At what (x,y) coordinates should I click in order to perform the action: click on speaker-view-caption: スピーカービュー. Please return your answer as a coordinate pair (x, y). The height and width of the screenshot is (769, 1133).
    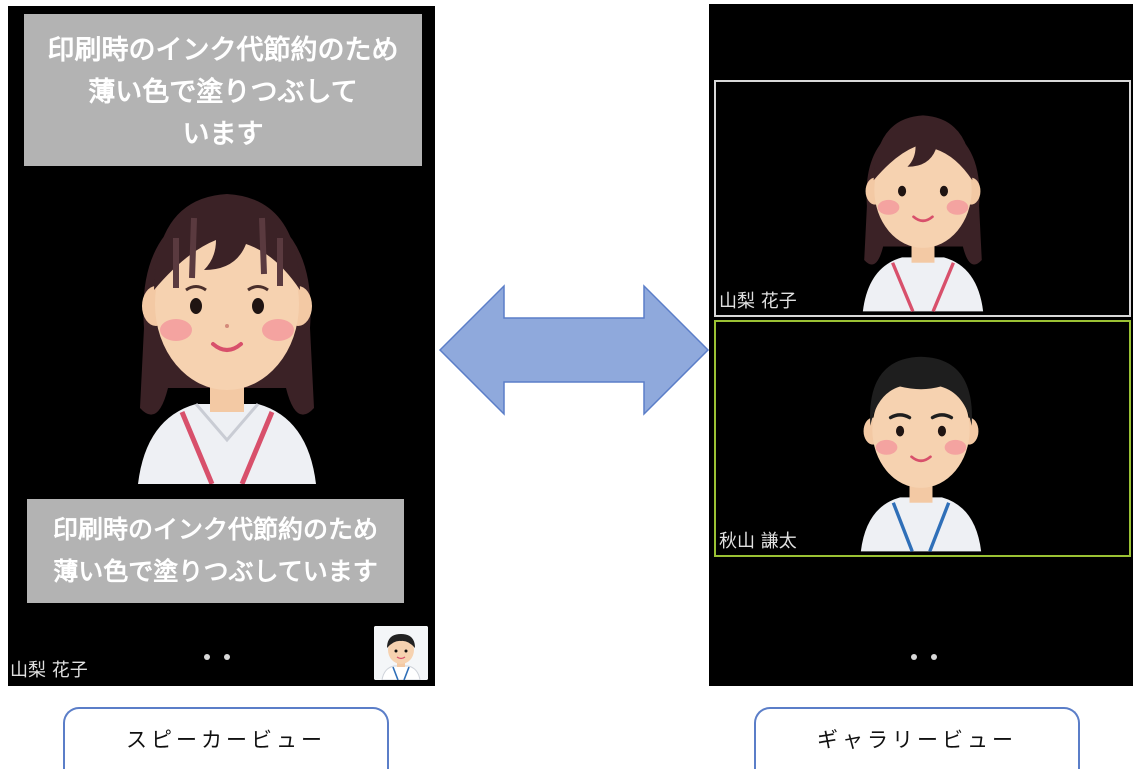
    Looking at the image, I should click on (226, 738).